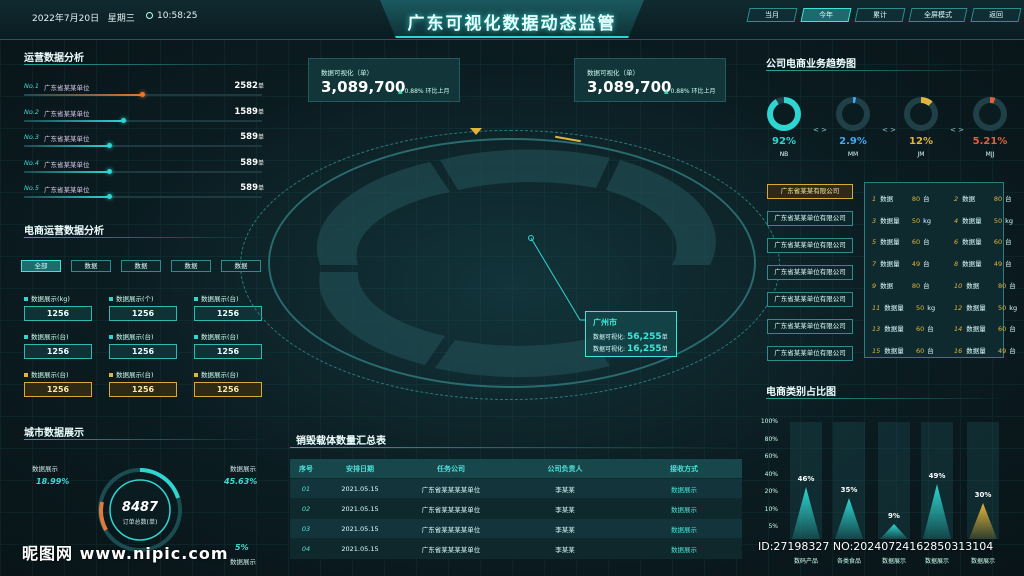 The width and height of the screenshot is (1024, 576). I want to click on company-data-cell: 7 数据量 49 台, so click(908, 263).